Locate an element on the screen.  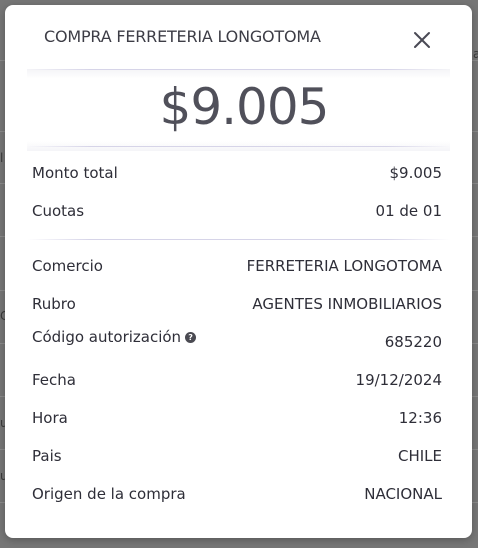
country-label: Pais is located at coordinates (47, 456).